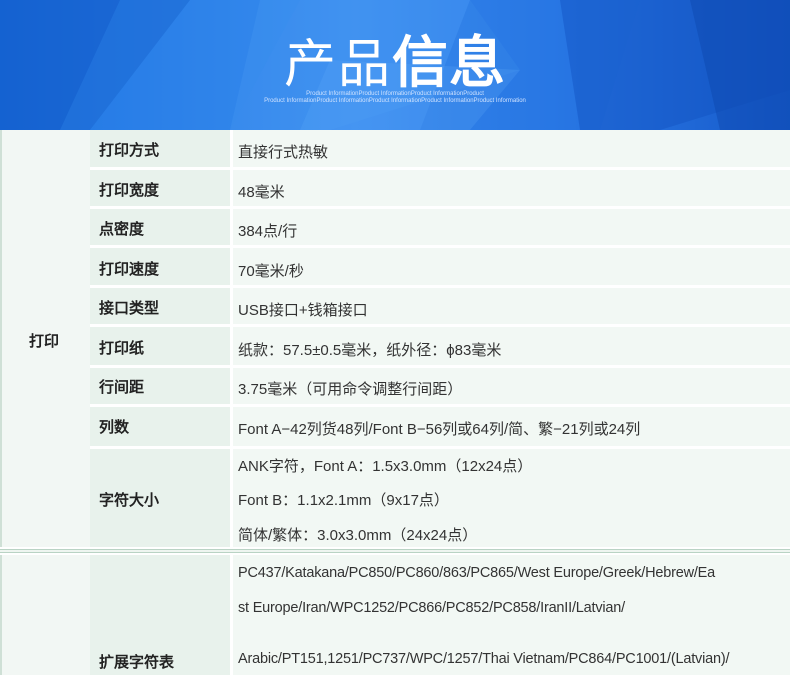 The image size is (790, 675). What do you see at coordinates (511, 227) in the screenshot?
I see `row-value-cell: 384点/行` at bounding box center [511, 227].